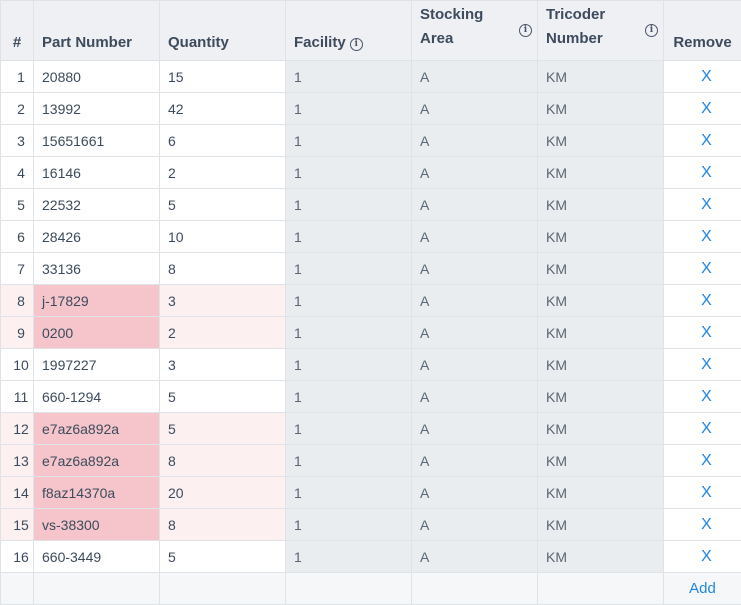 This screenshot has width=741, height=605. Describe the element at coordinates (97, 557) in the screenshot. I see `part-number-cell: 660-3449` at that location.